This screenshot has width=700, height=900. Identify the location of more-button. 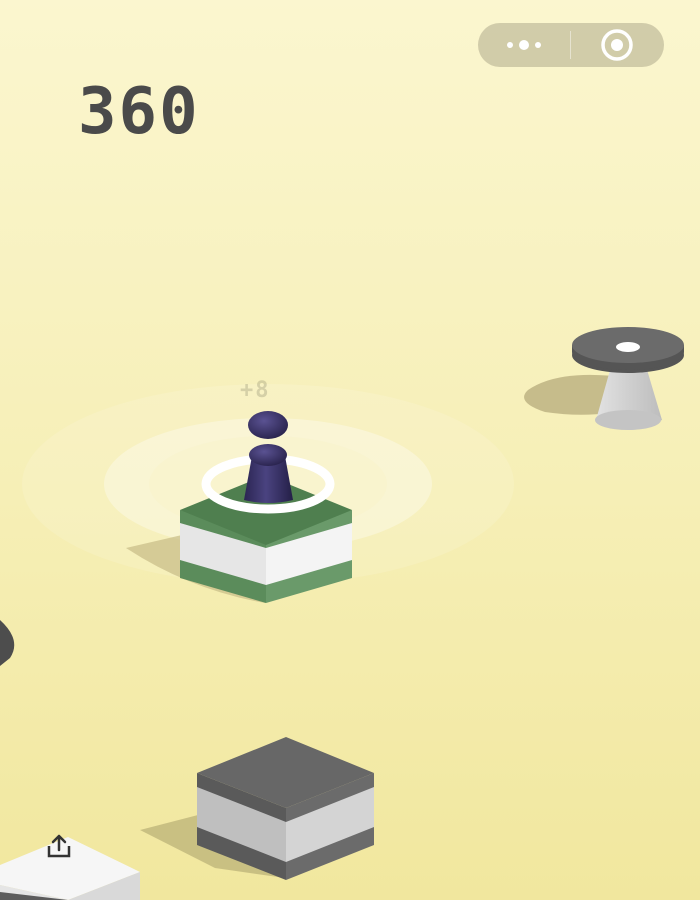
(524, 45).